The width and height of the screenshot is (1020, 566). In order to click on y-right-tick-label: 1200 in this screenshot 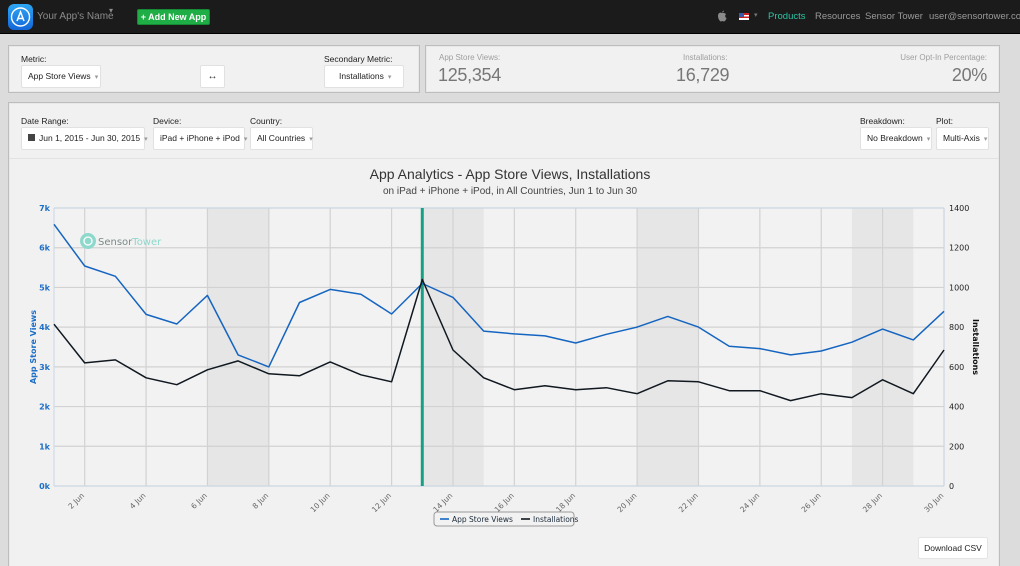, I will do `click(959, 248)`.